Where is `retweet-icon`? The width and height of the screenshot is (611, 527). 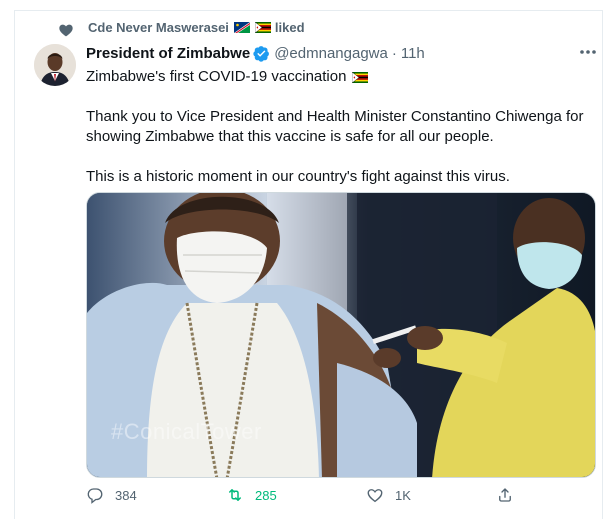 retweet-icon is located at coordinates (235, 495).